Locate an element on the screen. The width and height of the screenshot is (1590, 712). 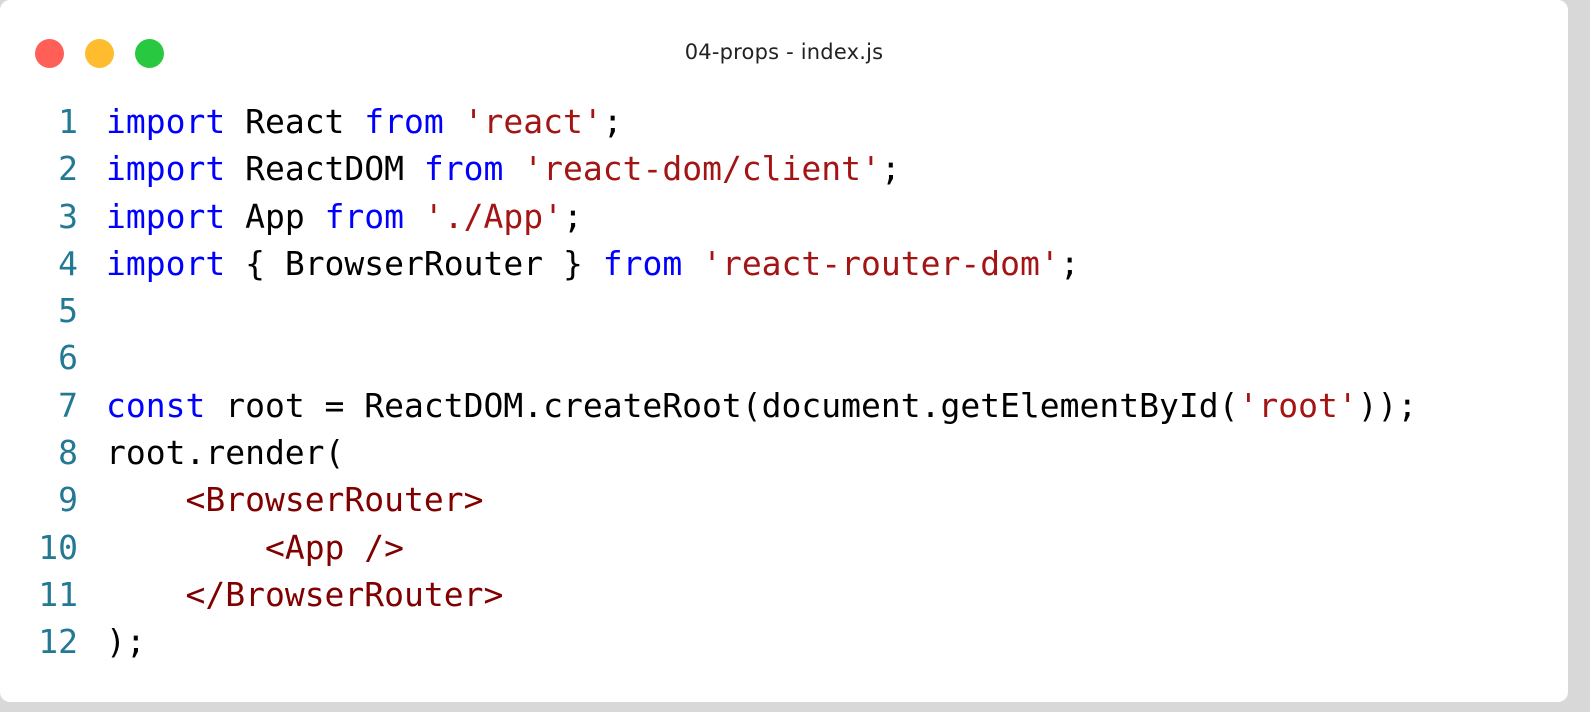
code-token: <BrowserRouter> is located at coordinates (334, 500).